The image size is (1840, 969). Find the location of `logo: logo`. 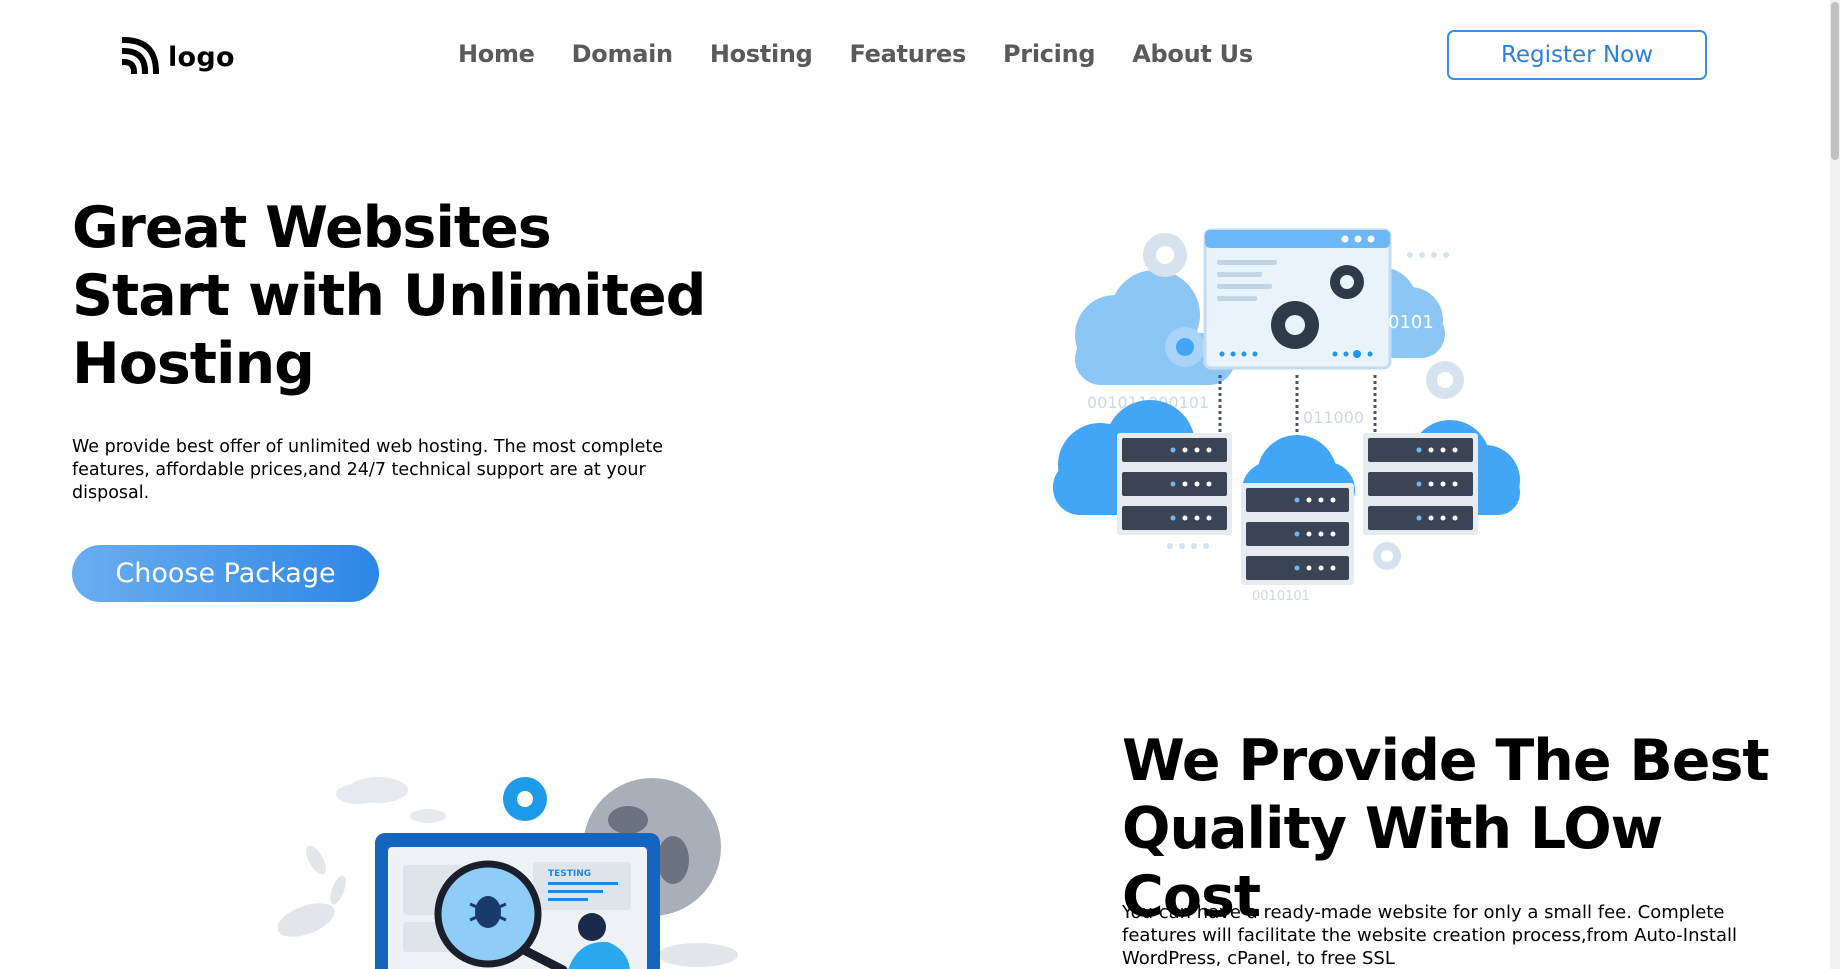

logo: logo is located at coordinates (177, 57).